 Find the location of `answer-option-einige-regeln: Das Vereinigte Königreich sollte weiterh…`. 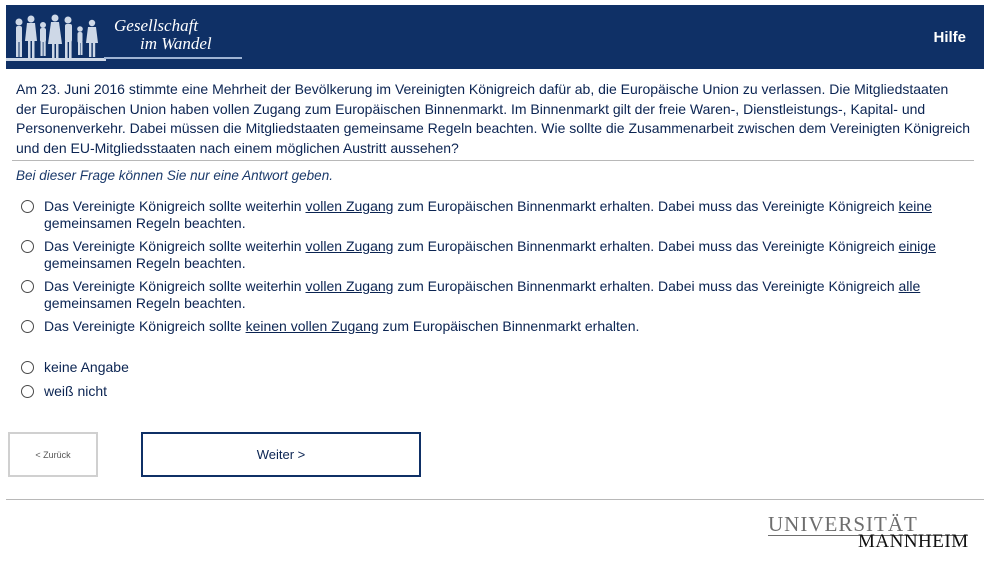

answer-option-einige-regeln: Das Vereinigte Königreich sollte weiterh… is located at coordinates (490, 255).